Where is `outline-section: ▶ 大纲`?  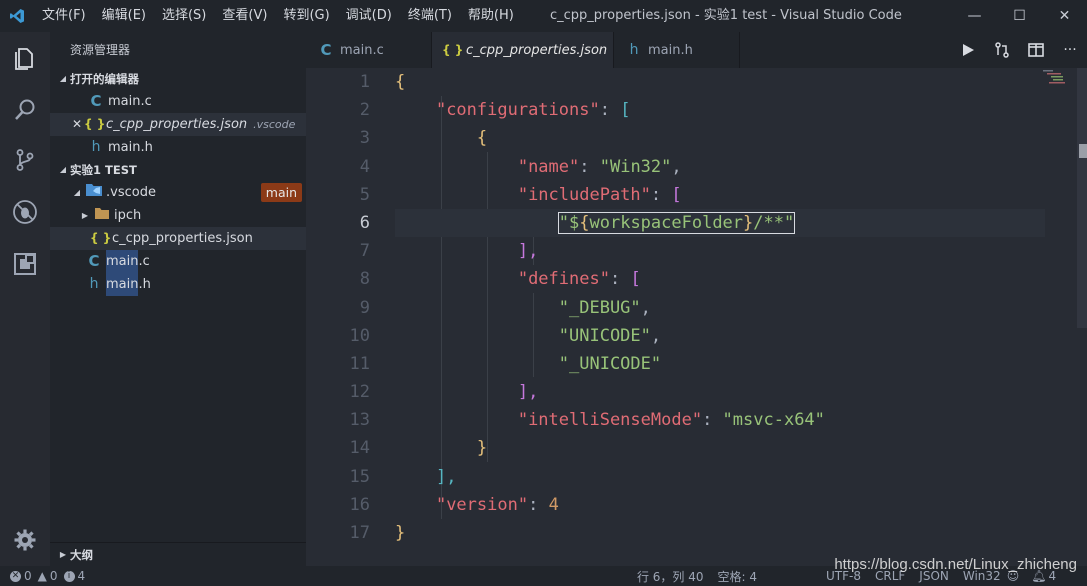 outline-section: ▶ 大纲 is located at coordinates (178, 554).